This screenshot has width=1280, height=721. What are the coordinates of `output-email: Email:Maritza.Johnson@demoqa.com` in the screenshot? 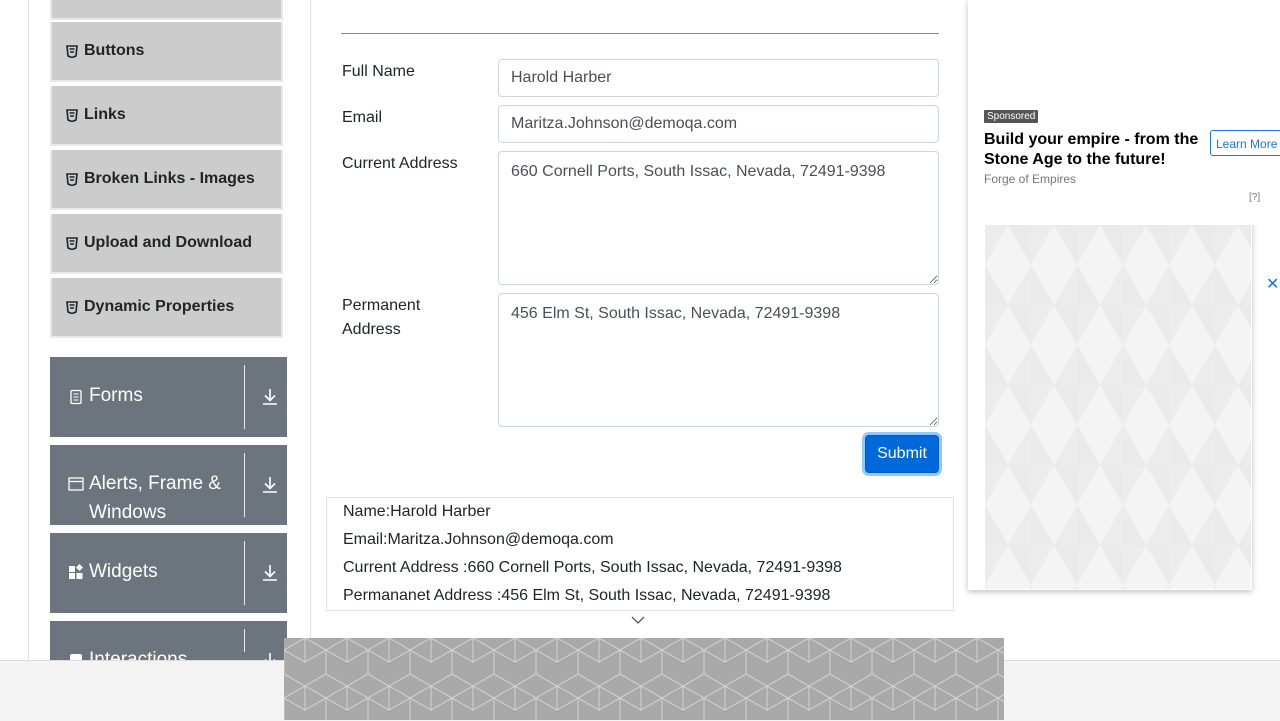 It's located at (478, 539).